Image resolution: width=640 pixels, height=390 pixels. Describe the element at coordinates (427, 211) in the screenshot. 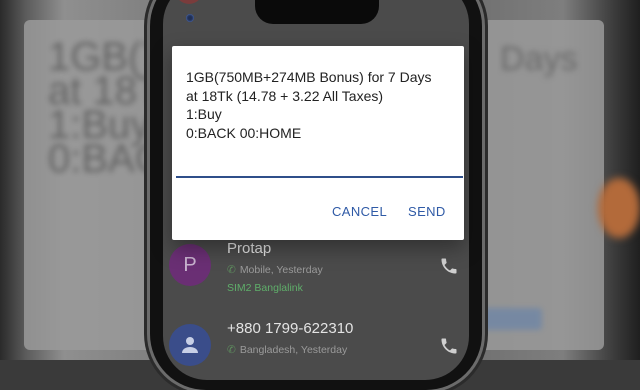

I see `send-button: SEND` at that location.